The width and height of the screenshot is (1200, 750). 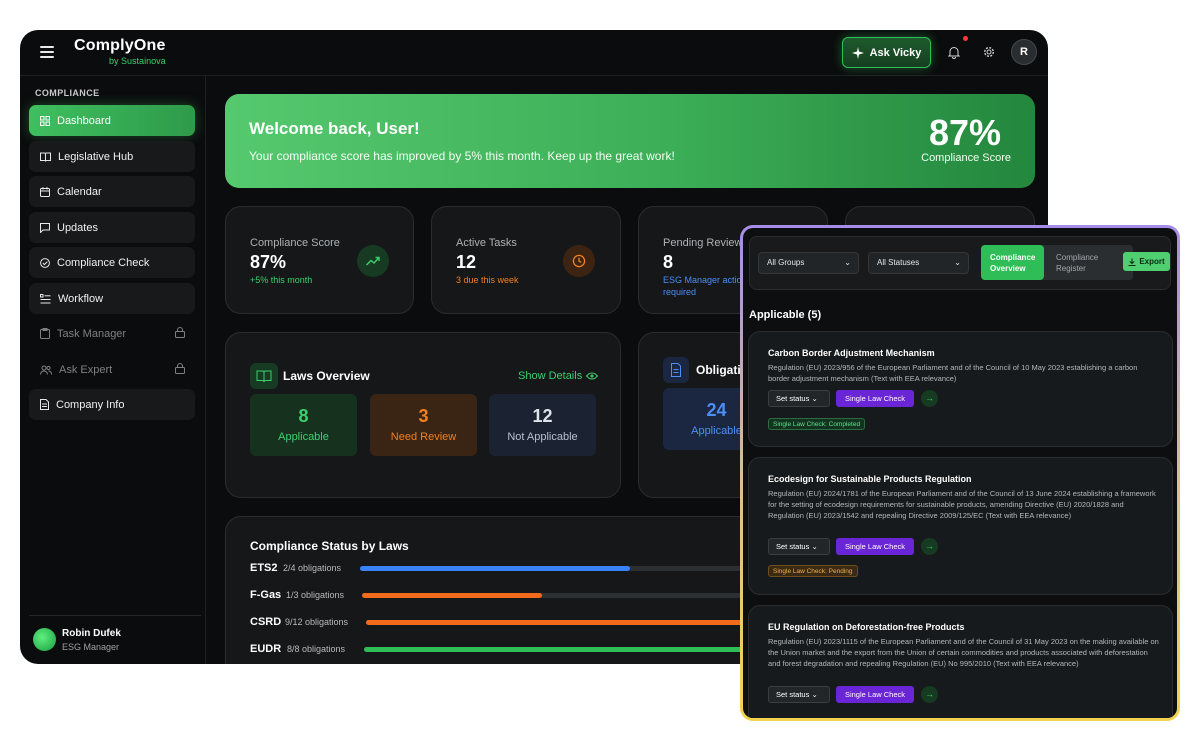 What do you see at coordinates (180, 332) in the screenshot?
I see `lock-icon` at bounding box center [180, 332].